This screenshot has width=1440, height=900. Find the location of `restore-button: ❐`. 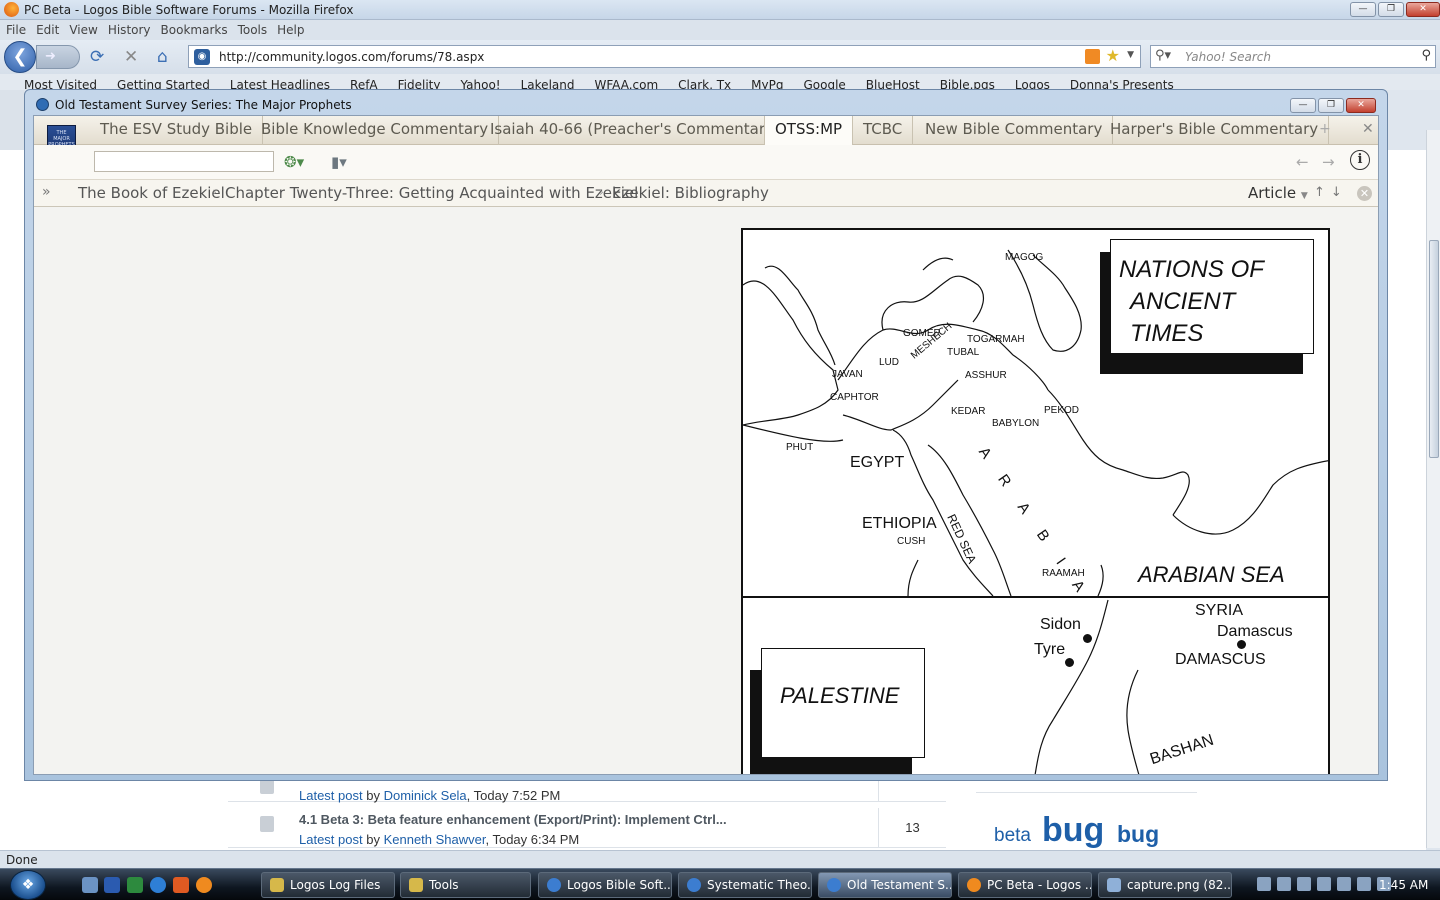

restore-button: ❐ is located at coordinates (1391, 9).